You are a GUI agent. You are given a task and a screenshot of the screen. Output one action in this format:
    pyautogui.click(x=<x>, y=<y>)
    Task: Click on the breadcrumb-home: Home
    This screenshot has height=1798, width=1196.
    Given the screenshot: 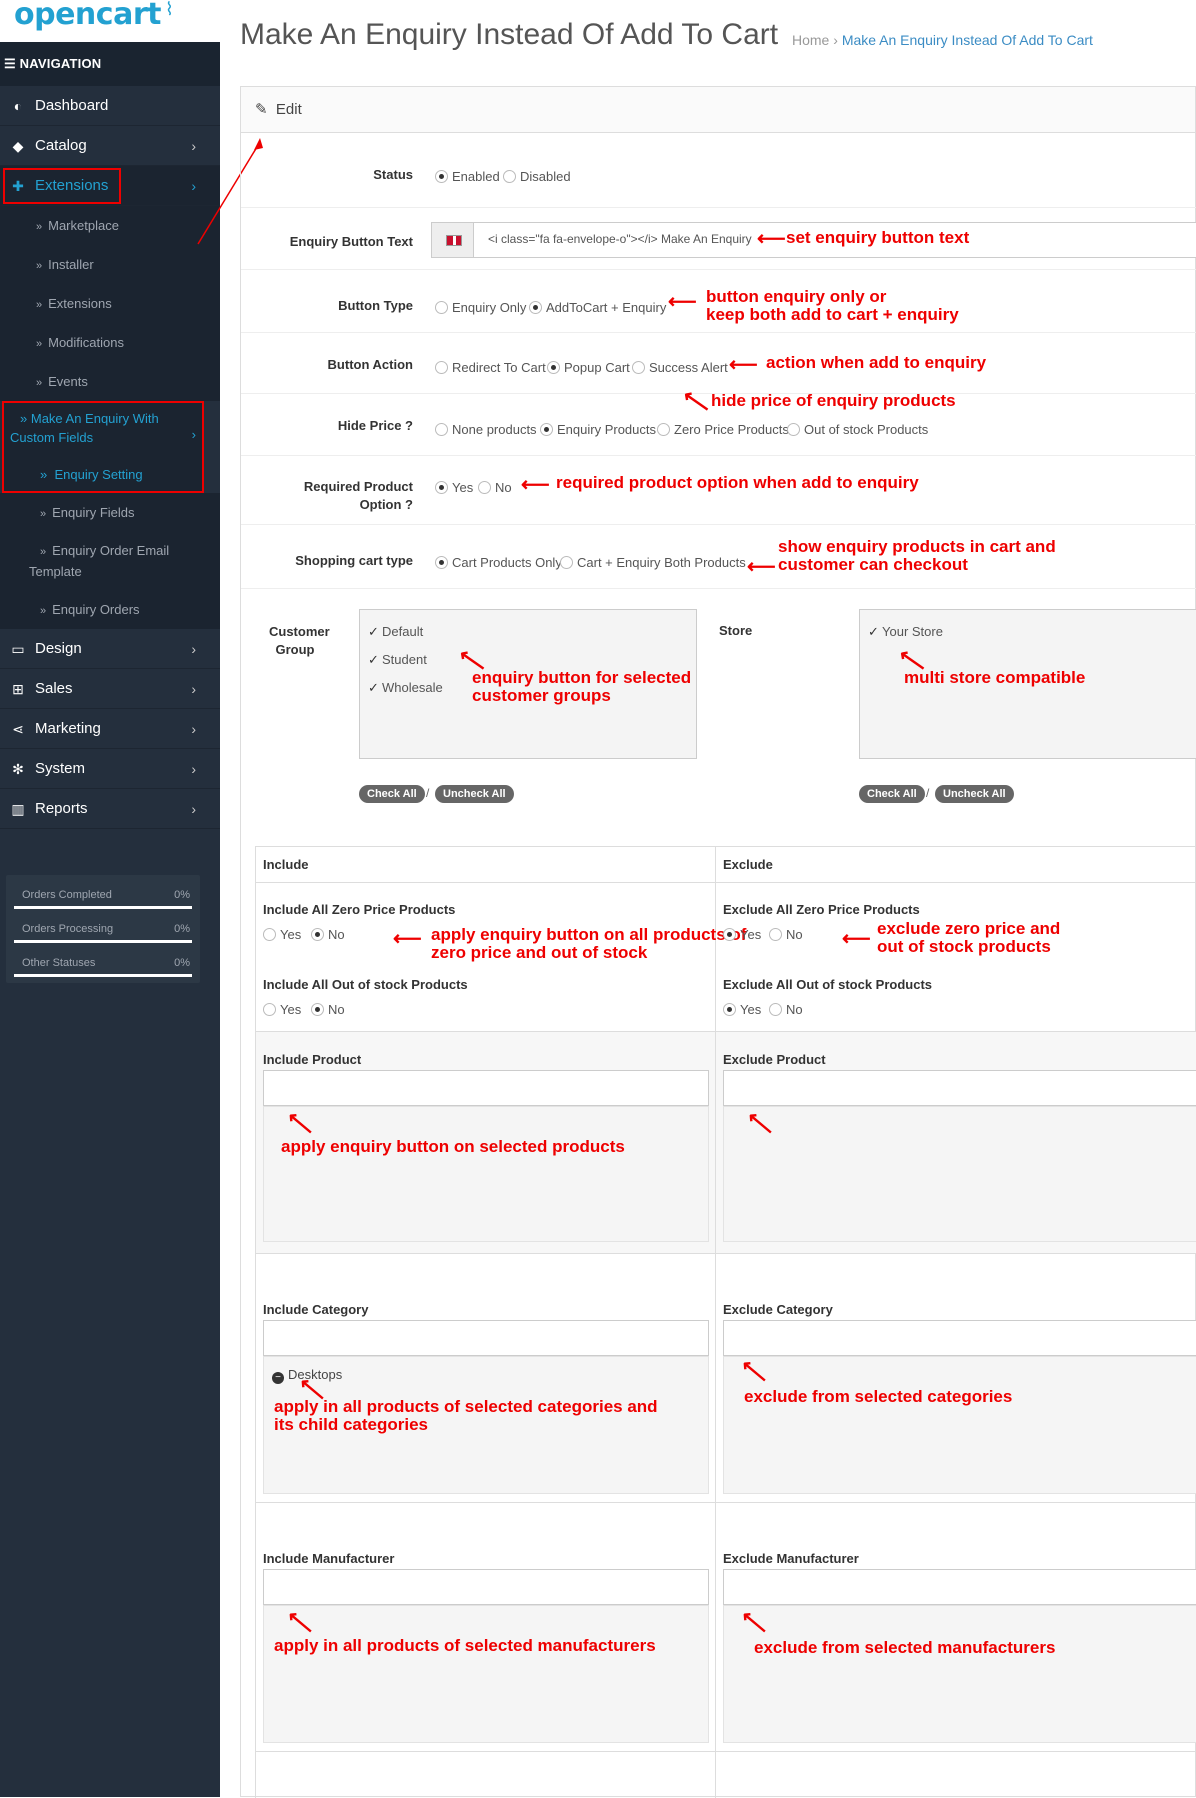 What is the action you would take?
    pyautogui.click(x=810, y=40)
    